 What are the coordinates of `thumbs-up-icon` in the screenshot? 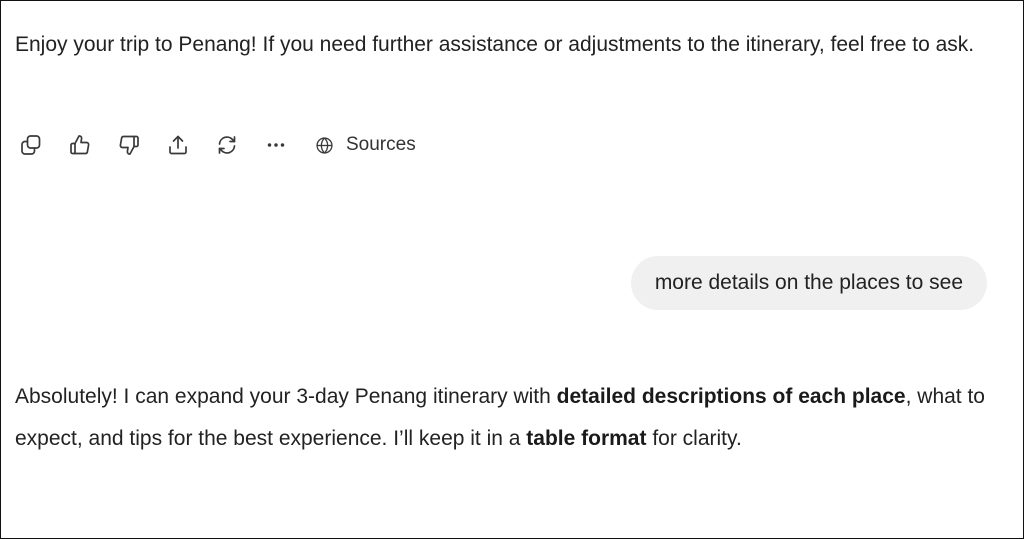 It's located at (80, 145).